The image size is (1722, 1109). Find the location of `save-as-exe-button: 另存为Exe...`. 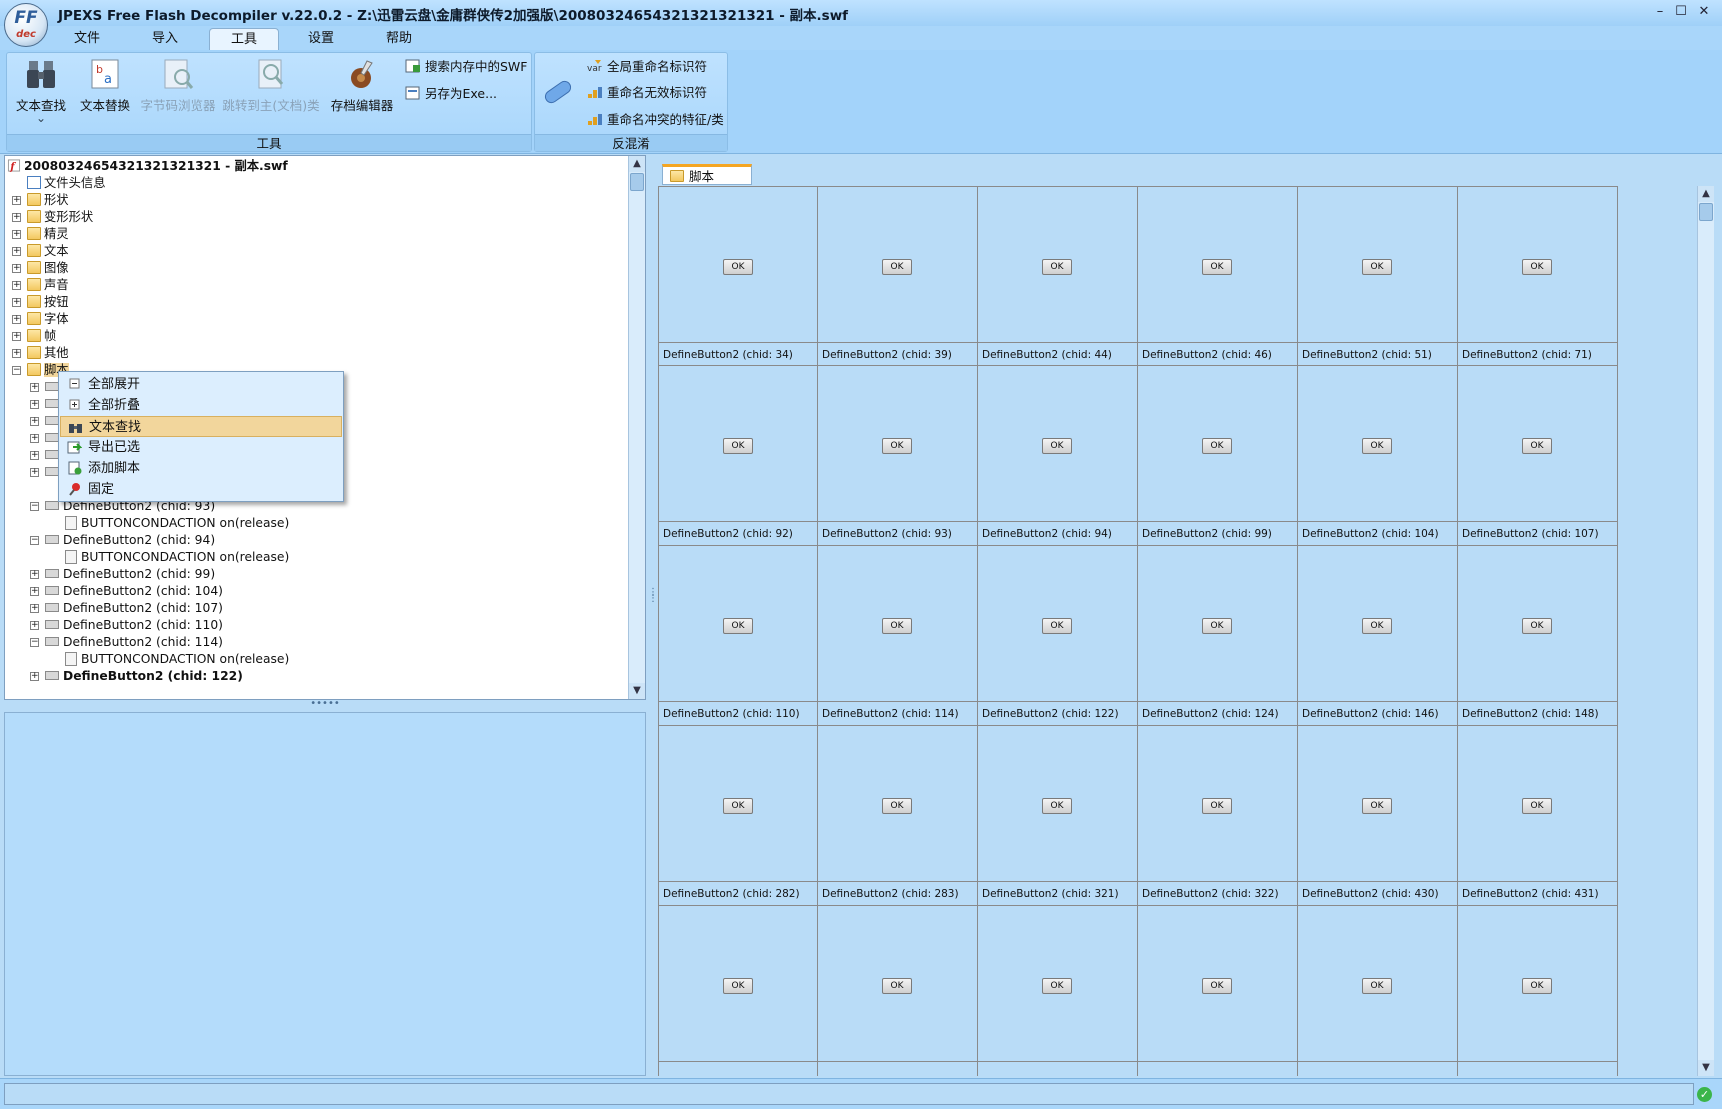

save-as-exe-button: 另存为Exe... is located at coordinates (451, 94).